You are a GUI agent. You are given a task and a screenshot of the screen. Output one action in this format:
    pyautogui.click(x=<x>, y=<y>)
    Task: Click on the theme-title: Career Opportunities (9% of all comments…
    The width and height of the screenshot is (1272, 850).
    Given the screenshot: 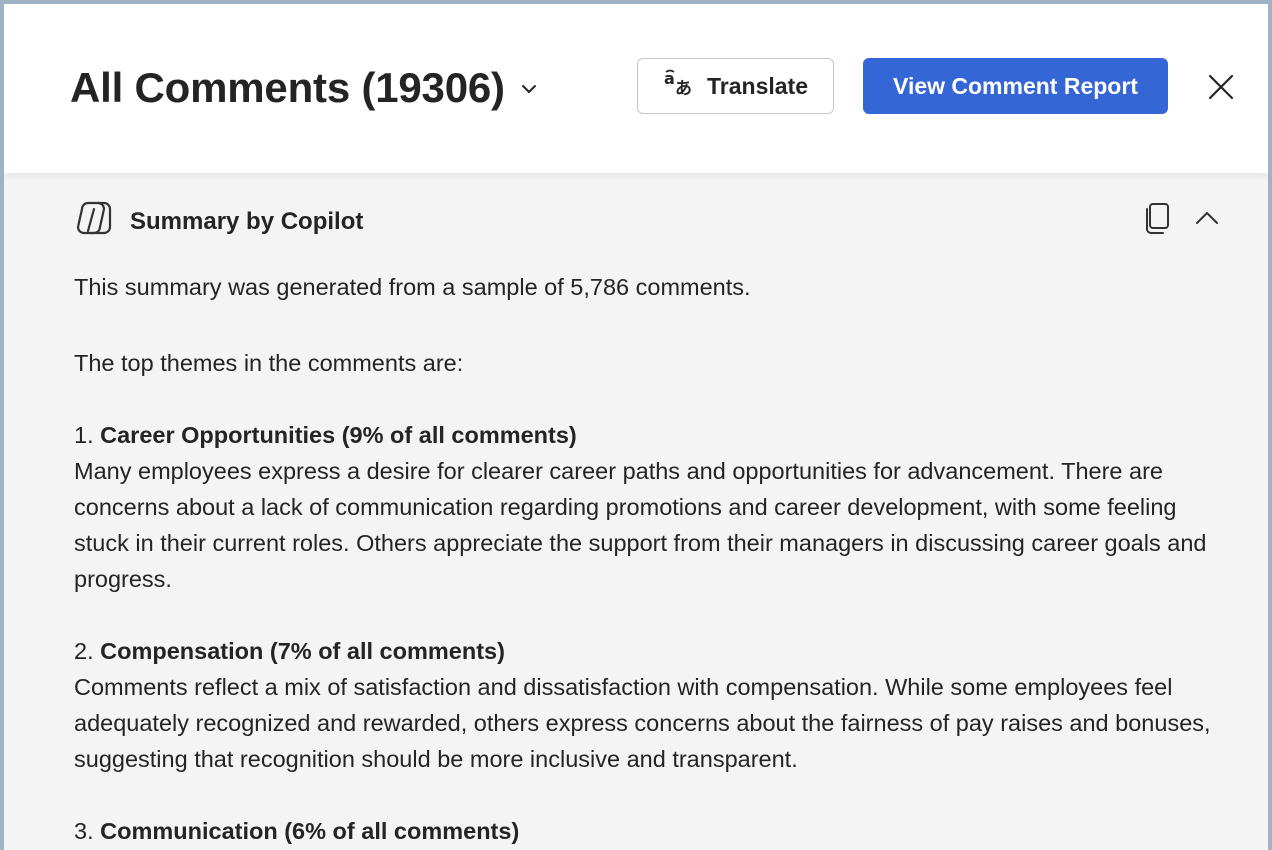 What is the action you would take?
    pyautogui.click(x=338, y=435)
    